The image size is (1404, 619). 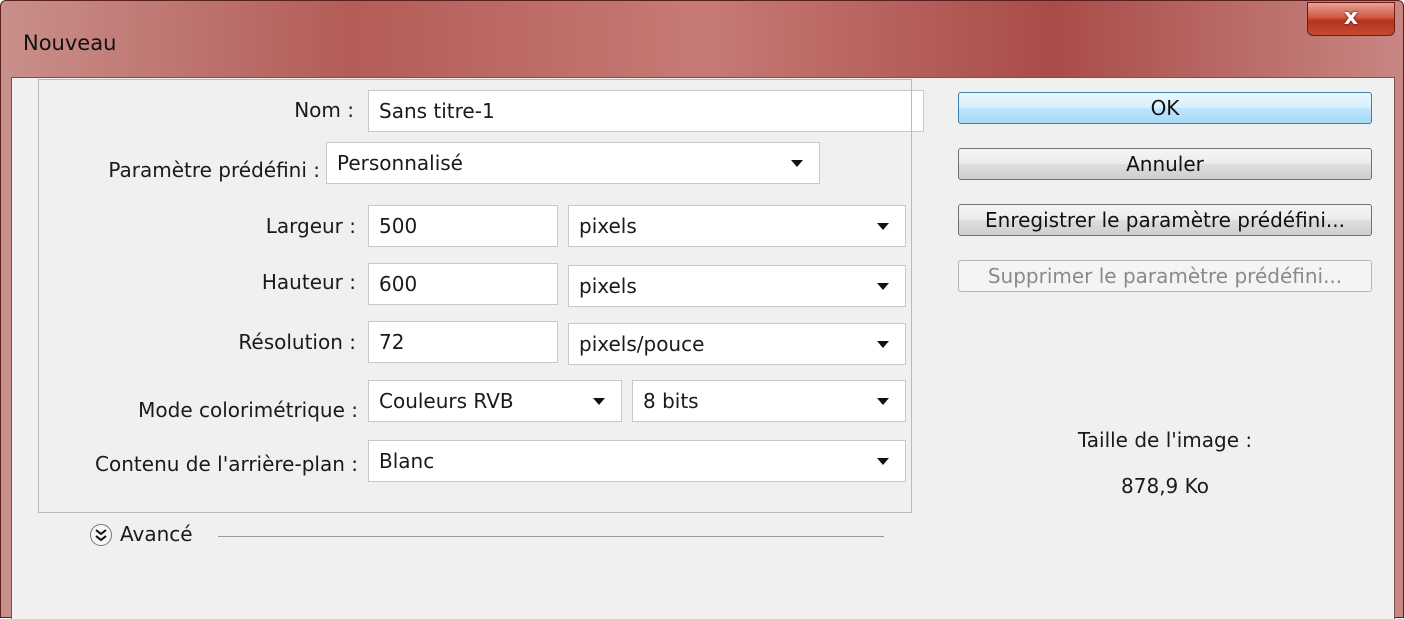 What do you see at coordinates (70, 43) in the screenshot?
I see `window-title: Nouveau` at bounding box center [70, 43].